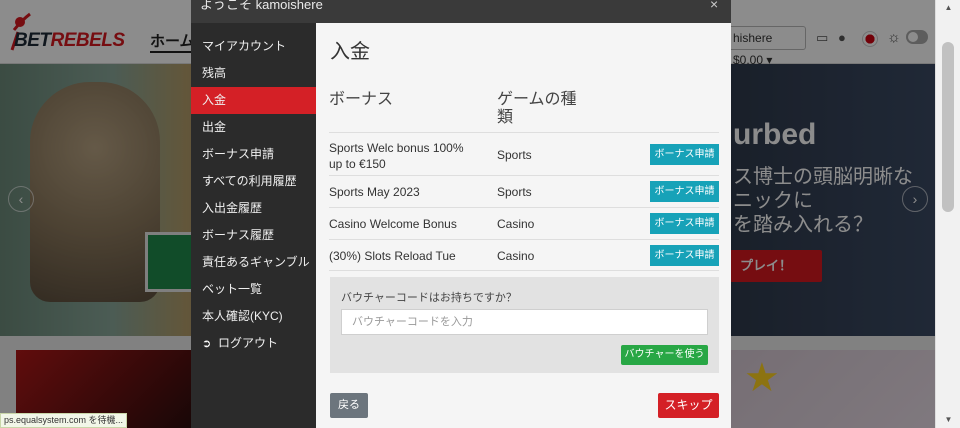  Describe the element at coordinates (253, 289) in the screenshot. I see `sidebar-item-bet-list: ベット一覧` at that location.